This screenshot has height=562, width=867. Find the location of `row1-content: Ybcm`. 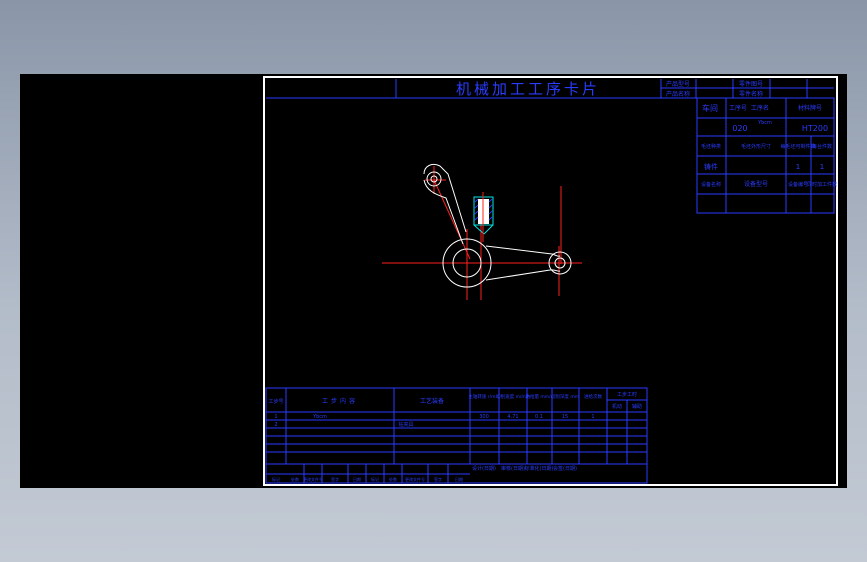

row1-content: Ybcm is located at coordinates (319, 417).